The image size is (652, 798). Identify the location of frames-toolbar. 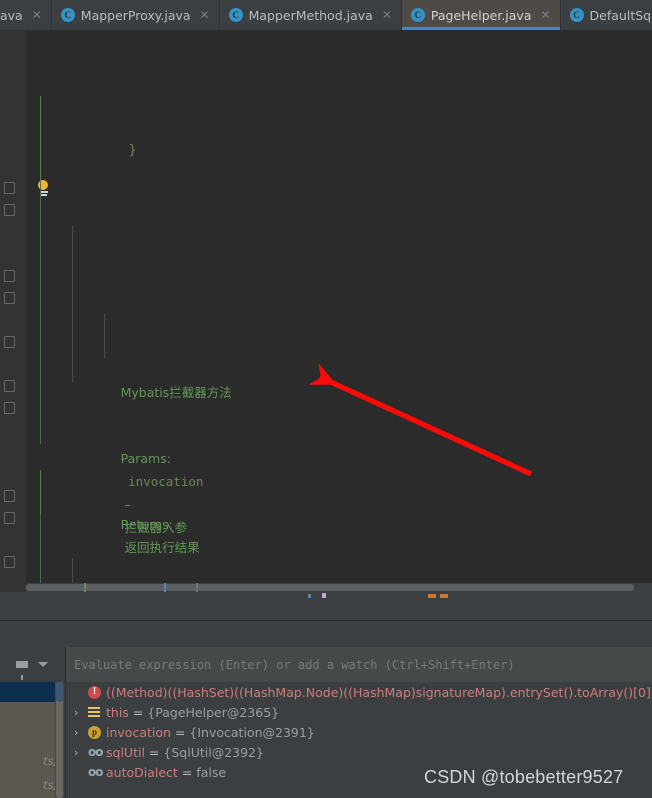
(32, 664).